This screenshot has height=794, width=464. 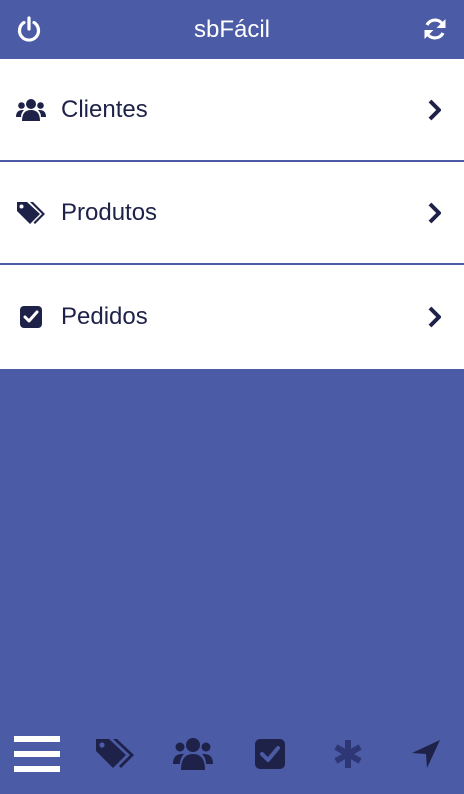 I want to click on location-button, so click(x=426, y=754).